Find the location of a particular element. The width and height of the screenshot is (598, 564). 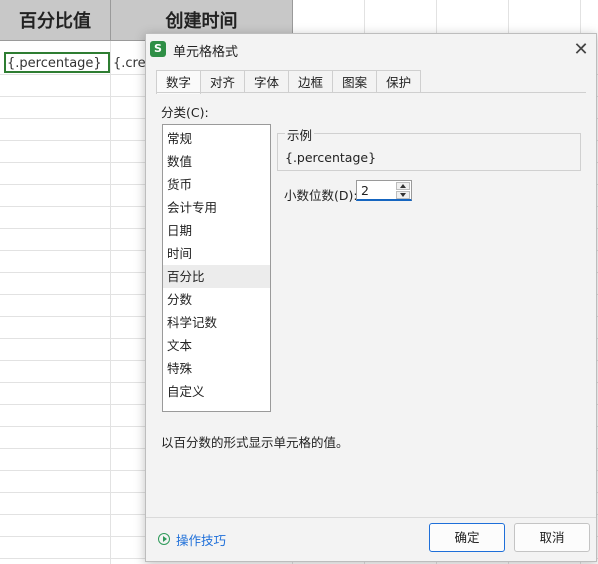

tab-pattern: 图案 is located at coordinates (355, 81).